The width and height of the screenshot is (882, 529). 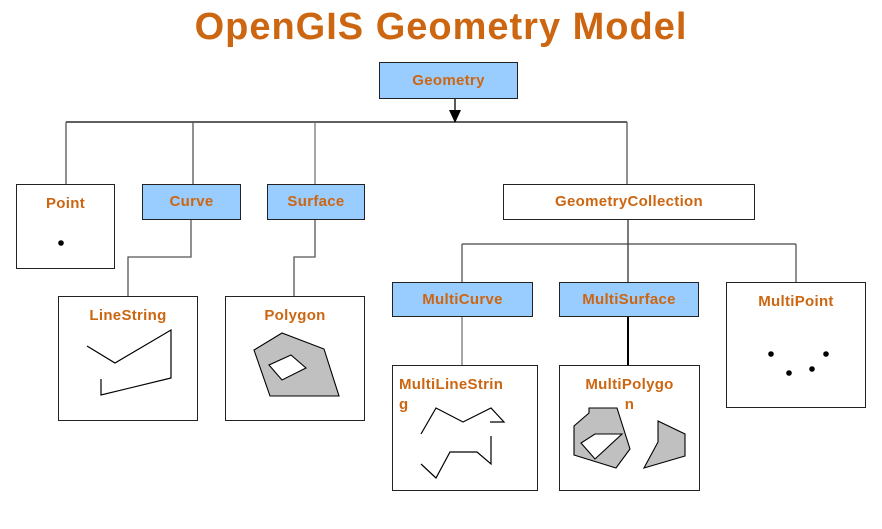 I want to click on multilinestring-illustration, so click(x=463, y=443).